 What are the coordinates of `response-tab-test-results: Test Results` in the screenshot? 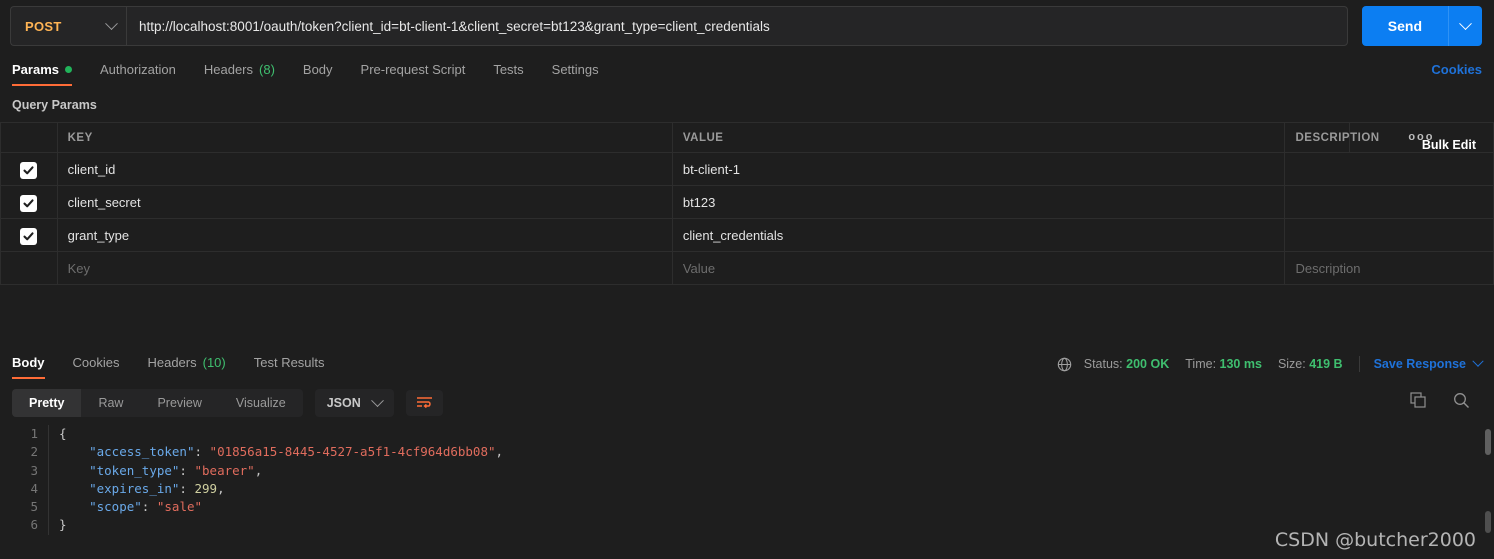 It's located at (289, 367).